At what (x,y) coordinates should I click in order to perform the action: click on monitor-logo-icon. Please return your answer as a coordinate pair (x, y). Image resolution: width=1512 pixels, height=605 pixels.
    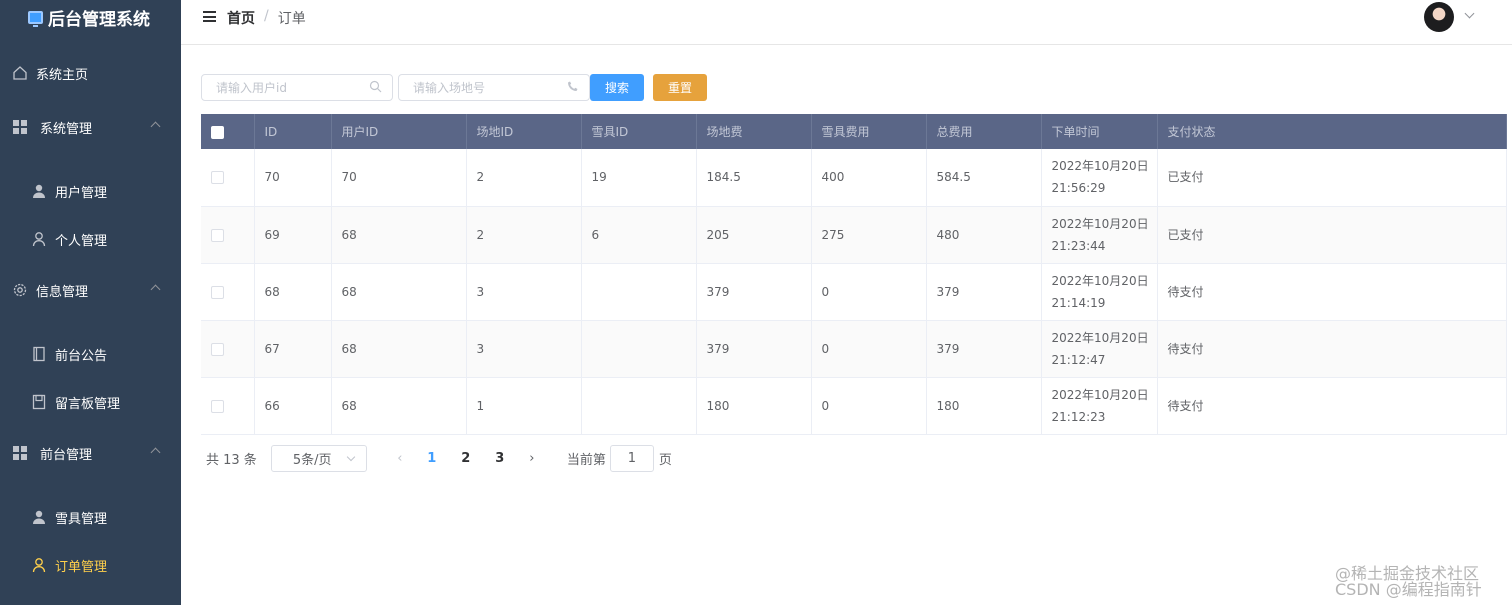
    Looking at the image, I should click on (35, 18).